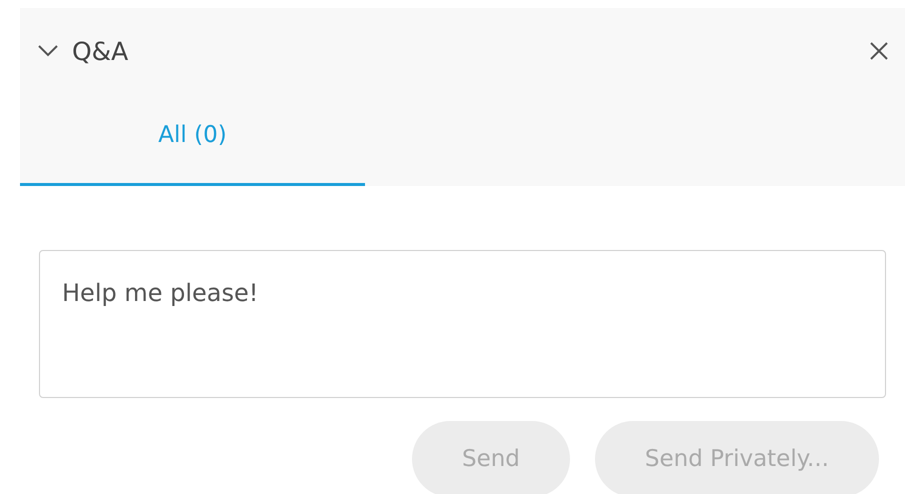 This screenshot has height=494, width=912. I want to click on panel-title: Q&A, so click(101, 51).